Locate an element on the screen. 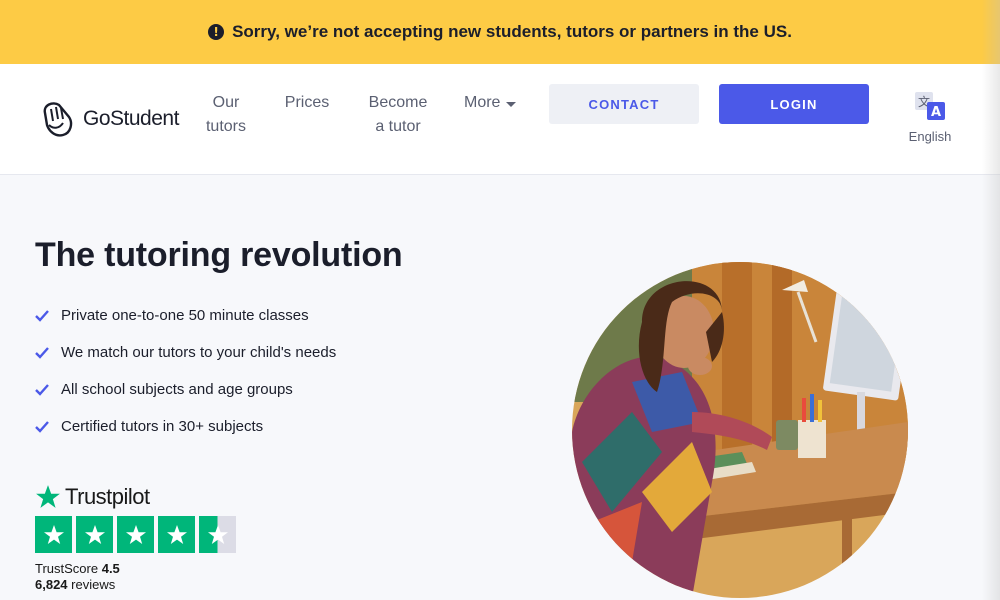  language-switcher: 文 A English is located at coordinates (930, 117).